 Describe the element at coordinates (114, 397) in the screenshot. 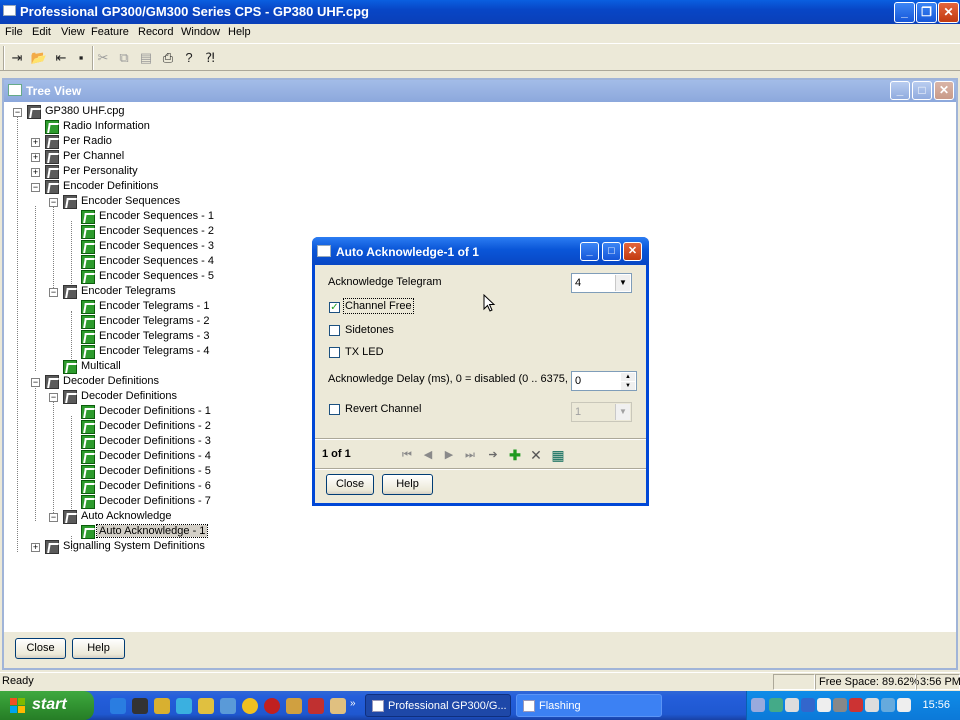

I see `tree-node-decoder-definitions-sub: − Decoder Definitions` at that location.